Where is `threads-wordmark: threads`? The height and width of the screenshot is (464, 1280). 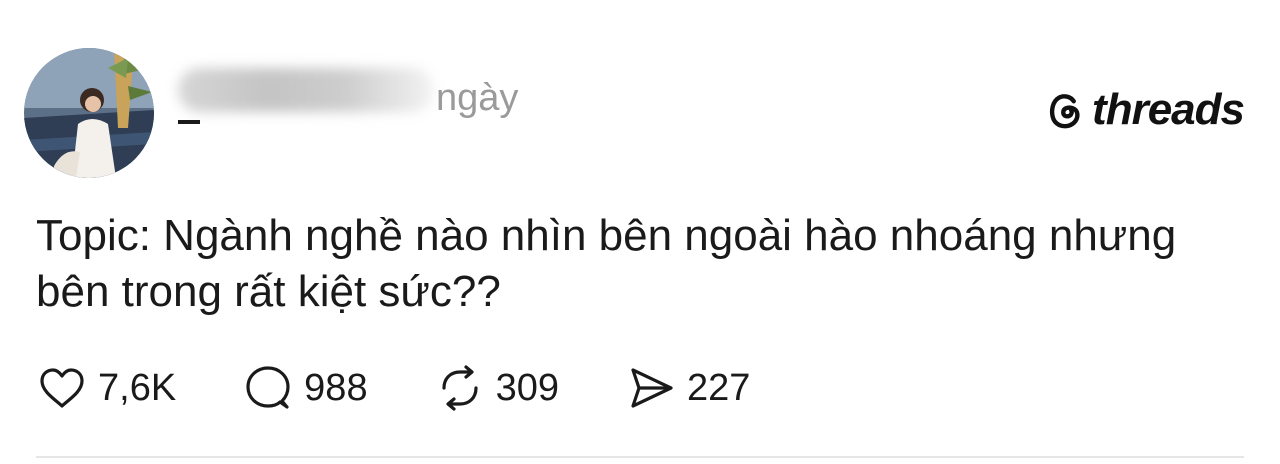 threads-wordmark: threads is located at coordinates (1168, 109).